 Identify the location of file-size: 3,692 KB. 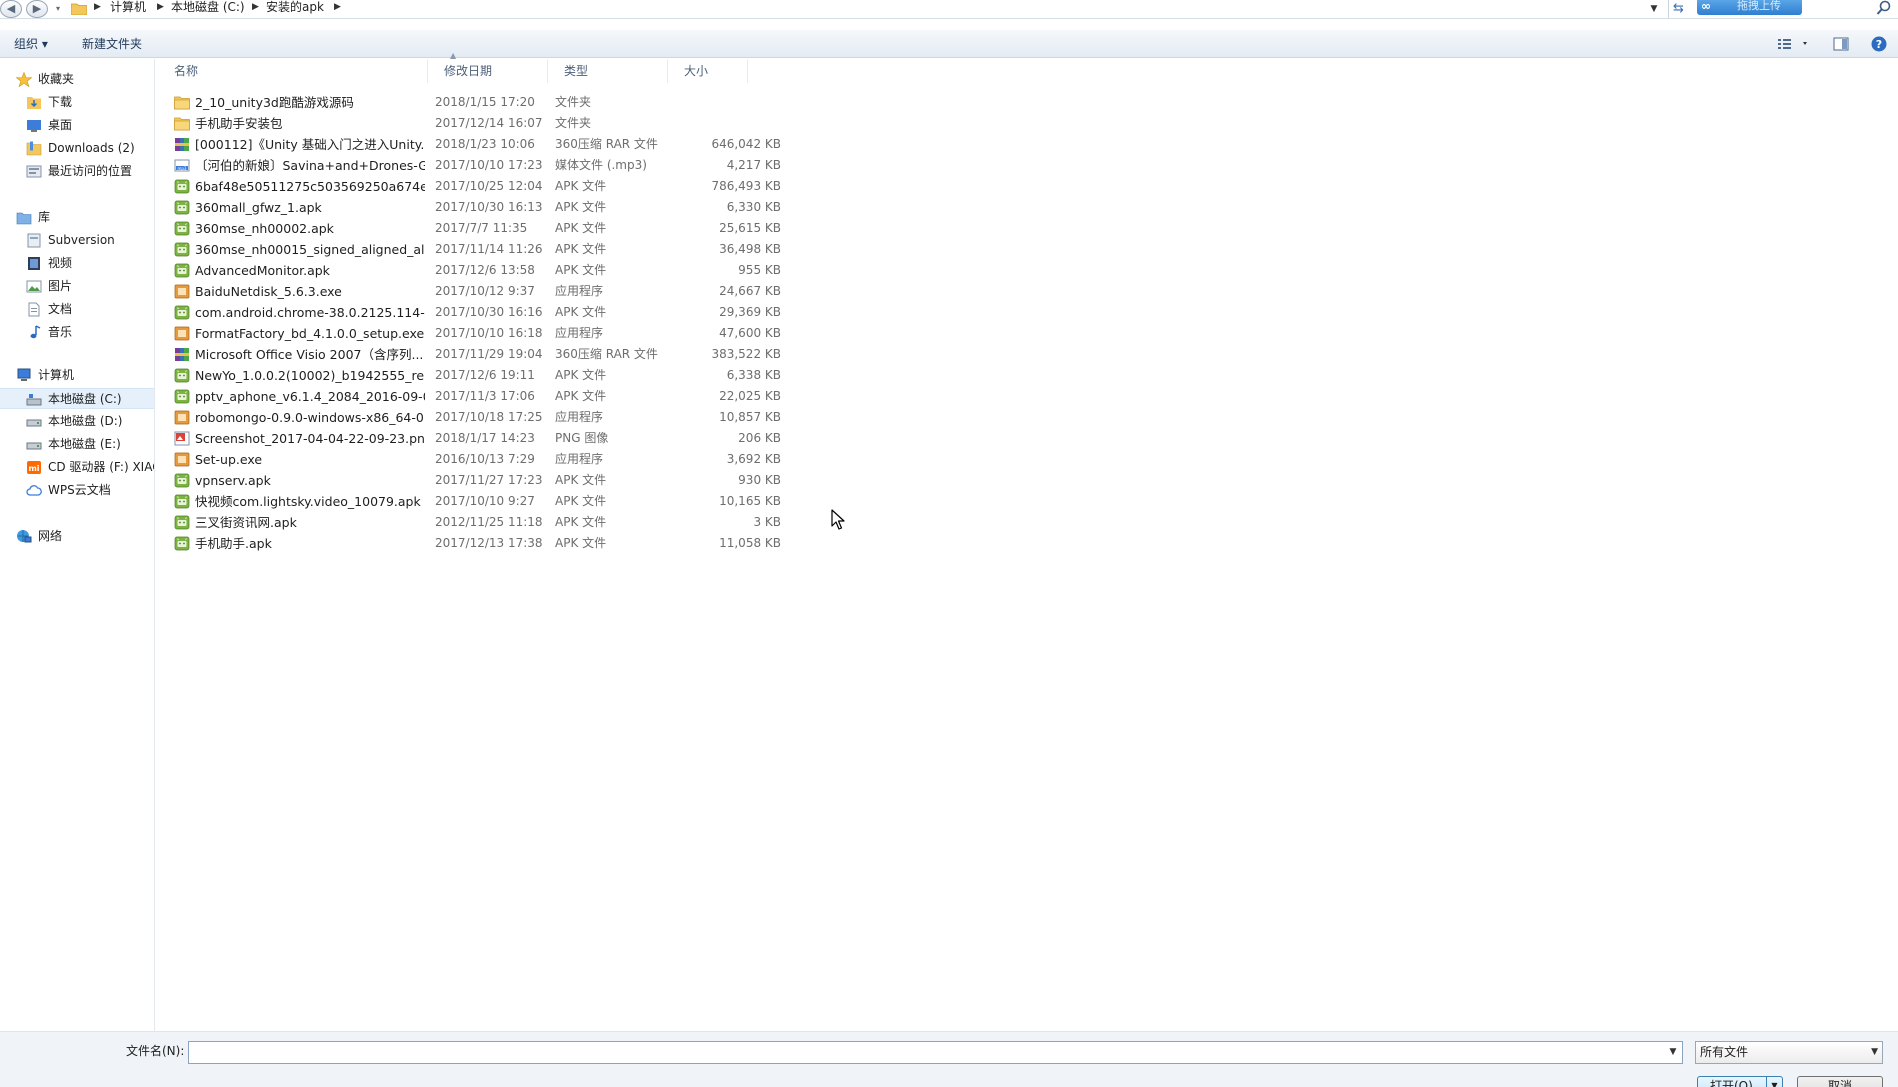
(753, 459).